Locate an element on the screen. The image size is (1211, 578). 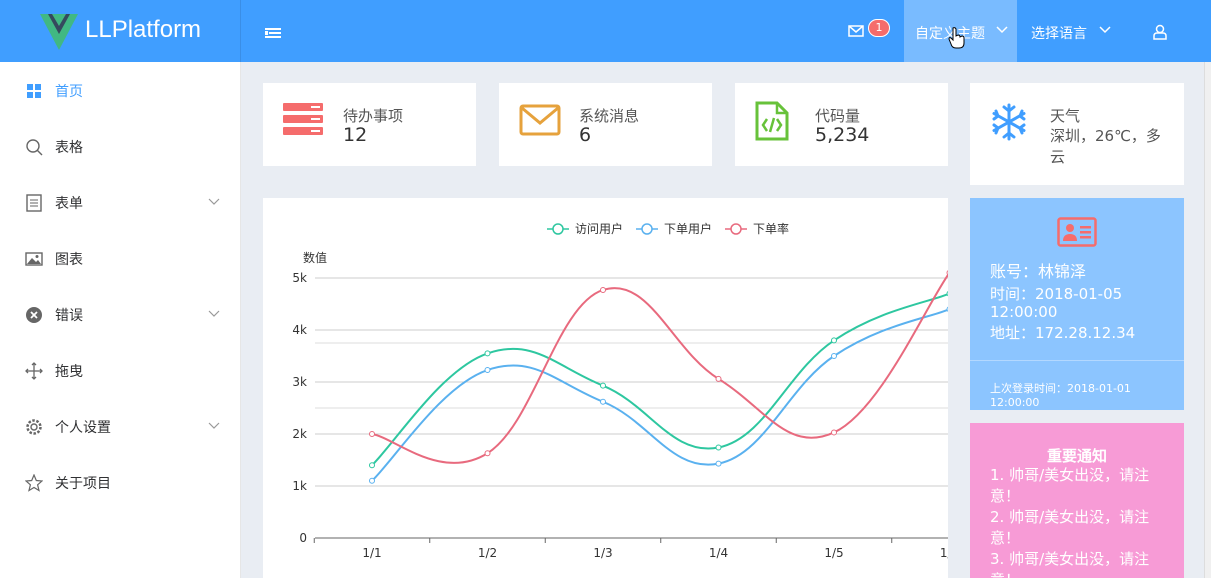
stat-value: 6 is located at coordinates (585, 135).